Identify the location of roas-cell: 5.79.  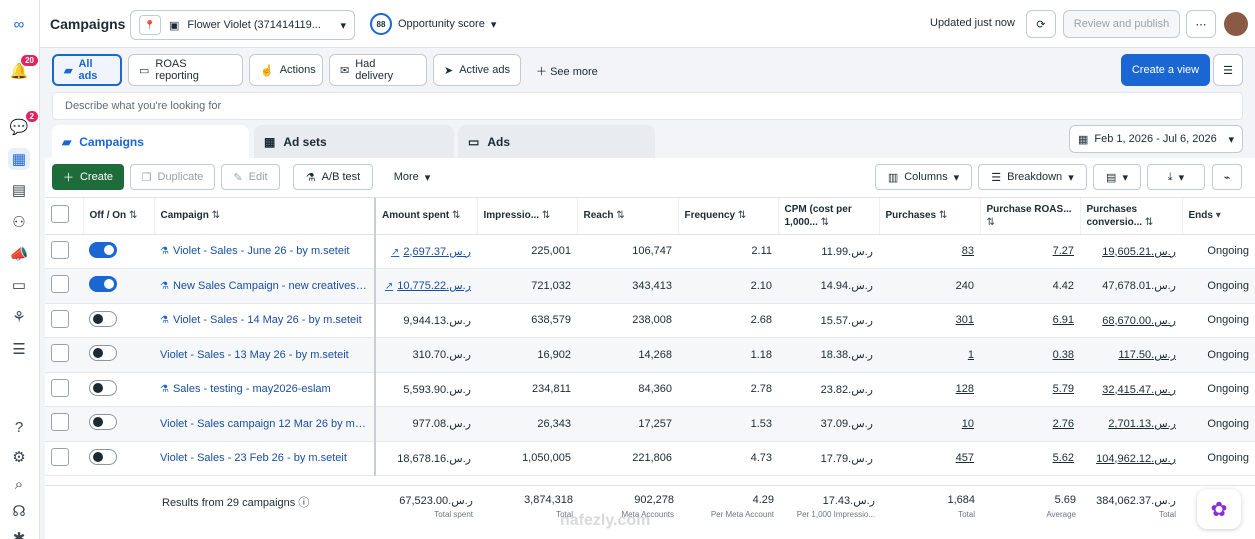
(1030, 389).